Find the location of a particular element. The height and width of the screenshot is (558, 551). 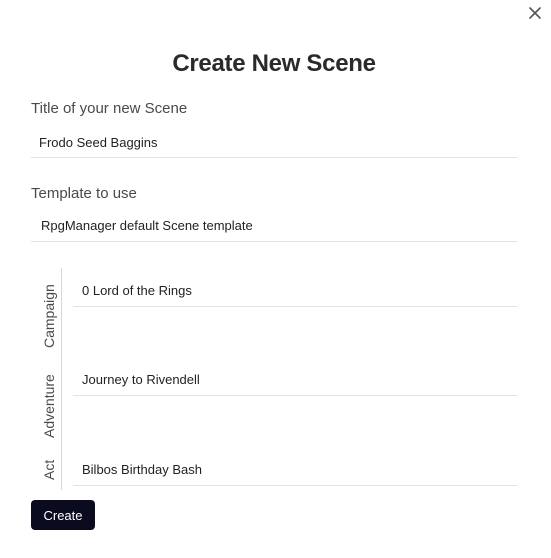

close-icon is located at coordinates (535, 13).